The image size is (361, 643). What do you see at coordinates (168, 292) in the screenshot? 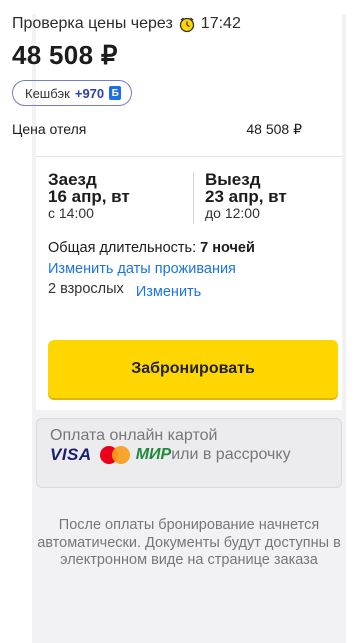
I see `change-guests-link: Изменить` at bounding box center [168, 292].